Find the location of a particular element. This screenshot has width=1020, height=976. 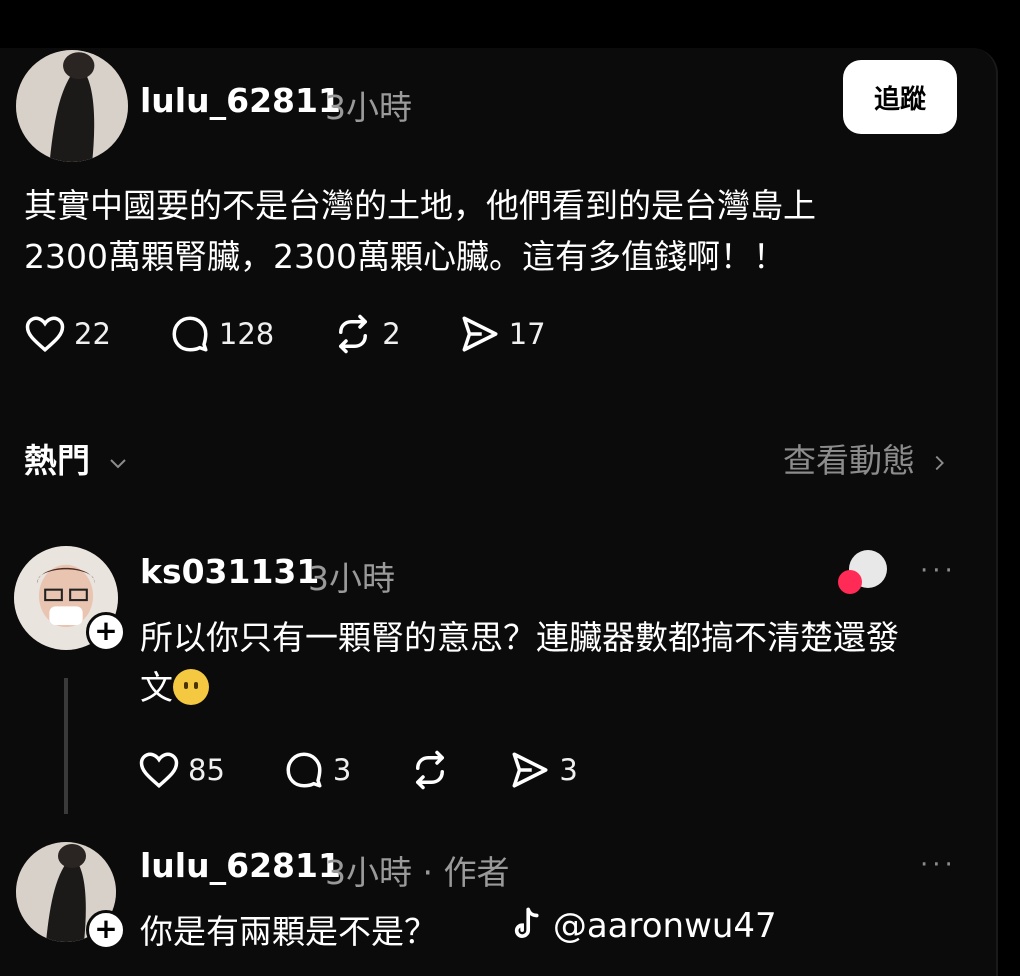

comment-count: 128 is located at coordinates (246, 334).